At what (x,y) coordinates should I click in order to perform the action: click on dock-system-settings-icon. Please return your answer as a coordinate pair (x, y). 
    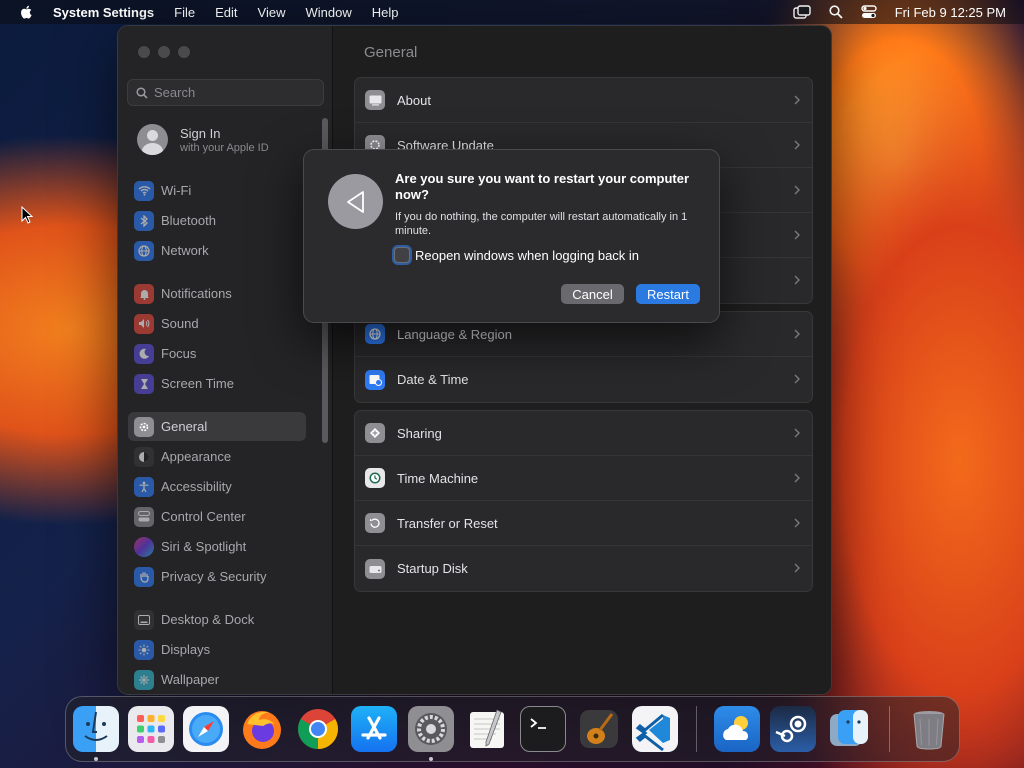
    Looking at the image, I should click on (431, 729).